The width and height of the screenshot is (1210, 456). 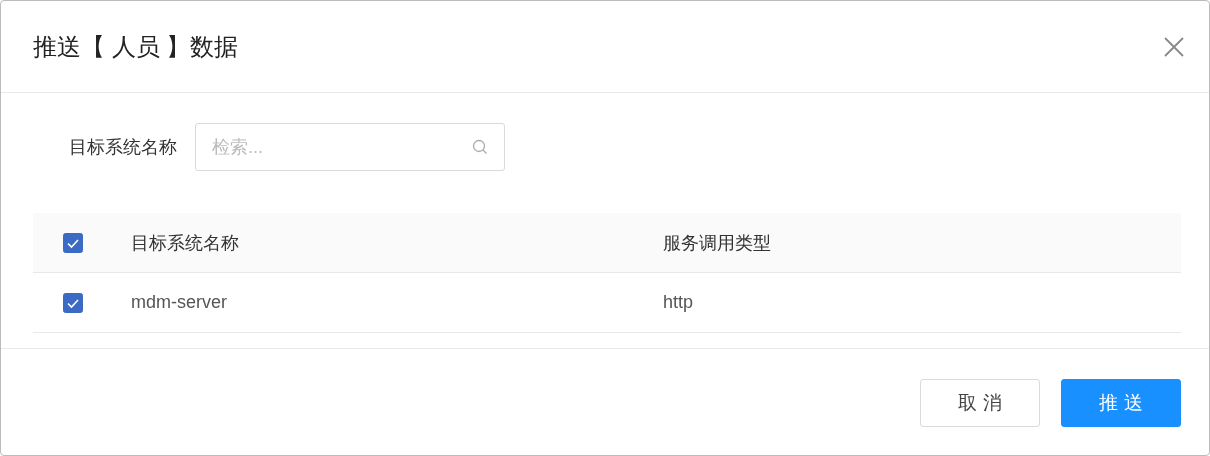 I want to click on cancel-button: 取 消, so click(x=980, y=403).